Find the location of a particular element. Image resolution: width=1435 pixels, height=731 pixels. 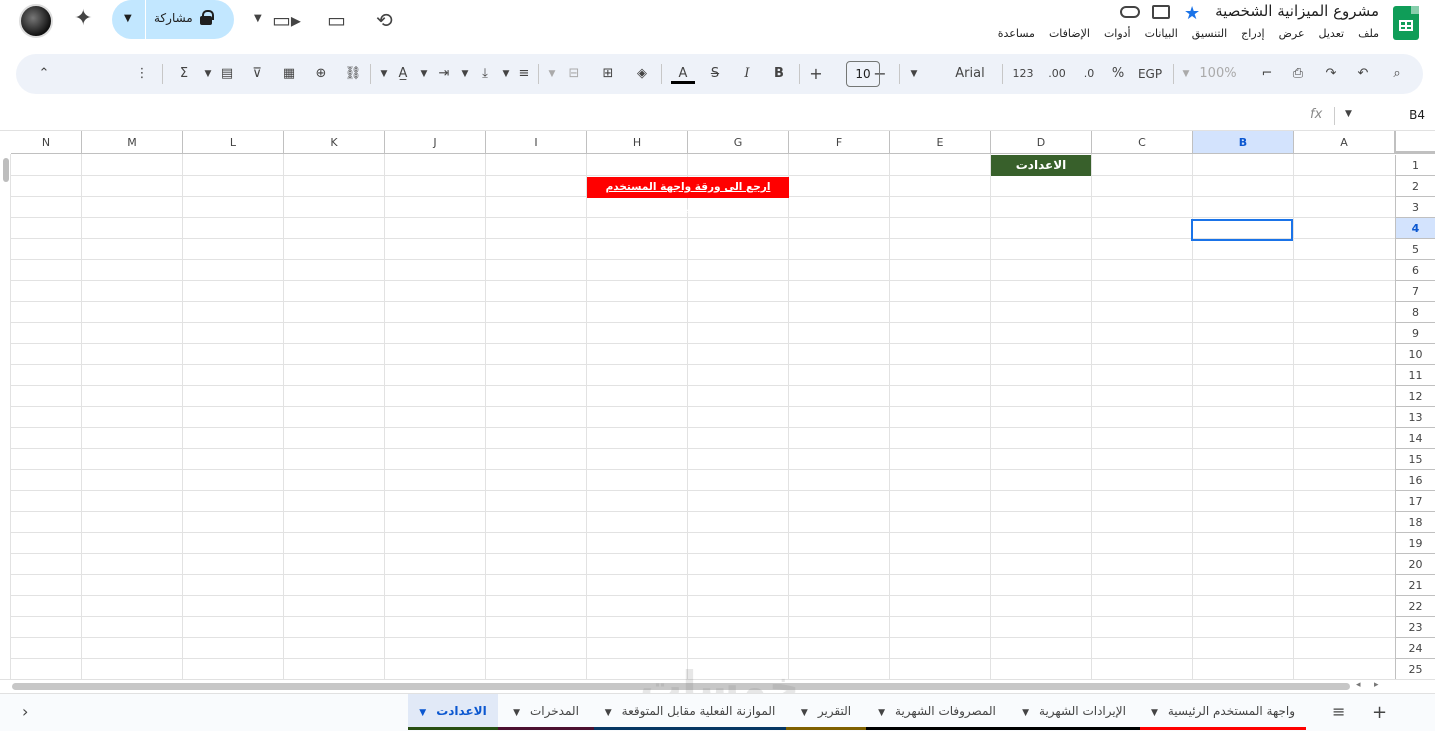

scroll-right-icon: ▸ is located at coordinates (1376, 685).